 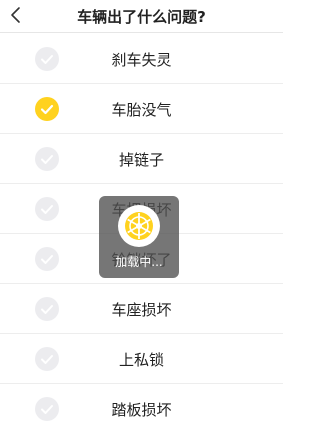 I want to click on issue-label: 刹车失灵, so click(x=141, y=60).